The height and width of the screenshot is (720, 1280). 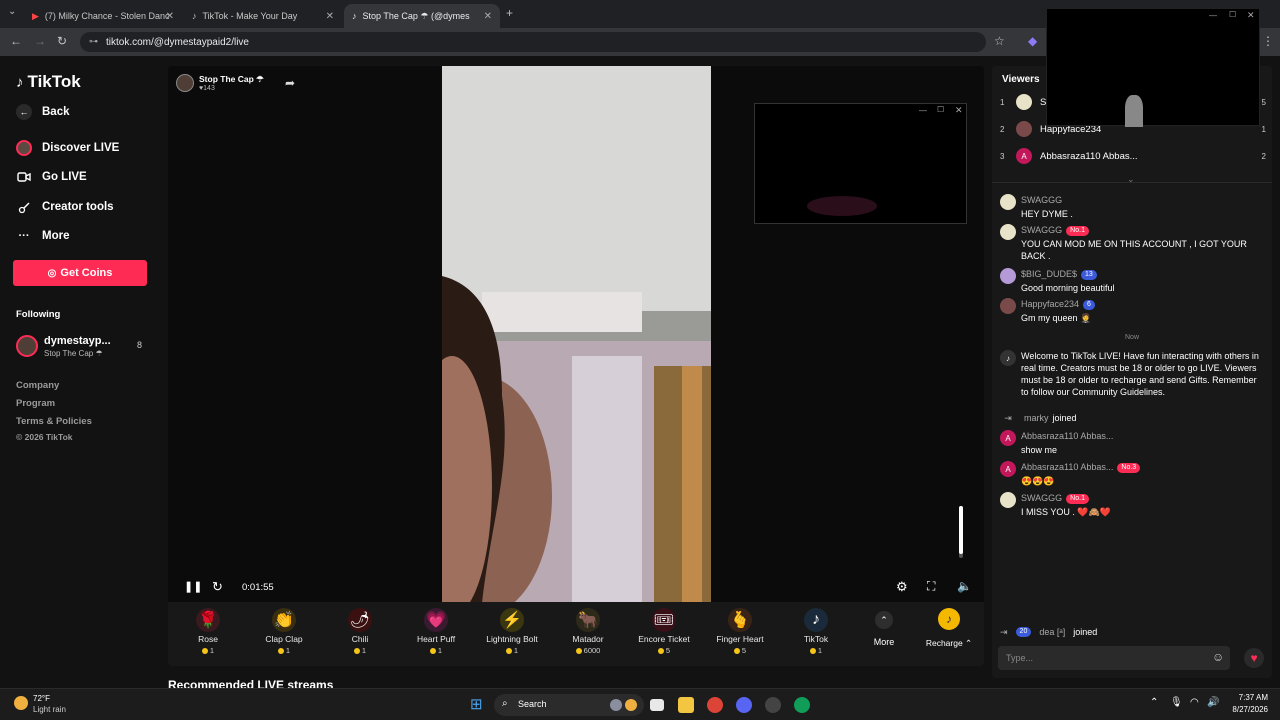 I want to click on sidebar-item-creator-tools: Creator tools, so click(x=65, y=207).